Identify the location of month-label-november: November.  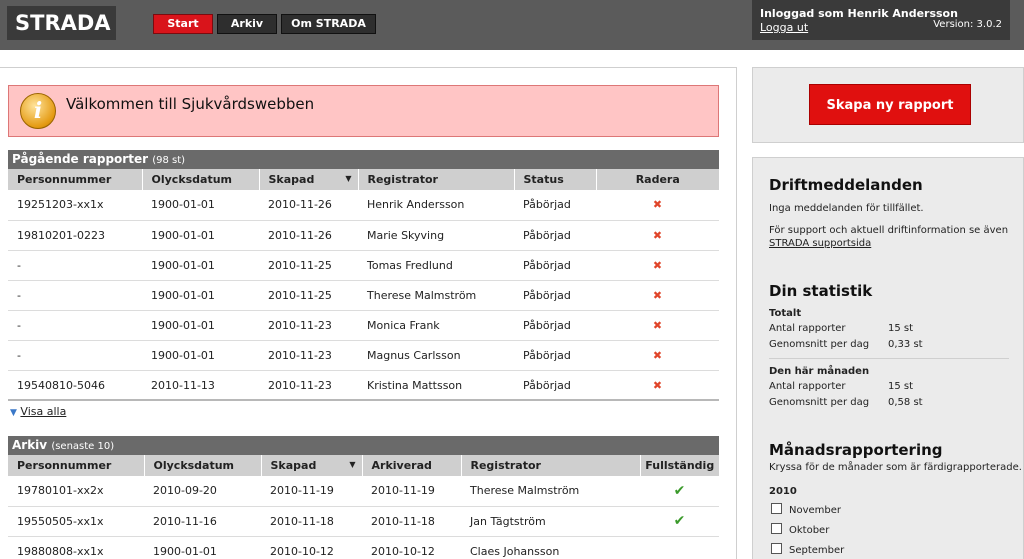
(815, 510).